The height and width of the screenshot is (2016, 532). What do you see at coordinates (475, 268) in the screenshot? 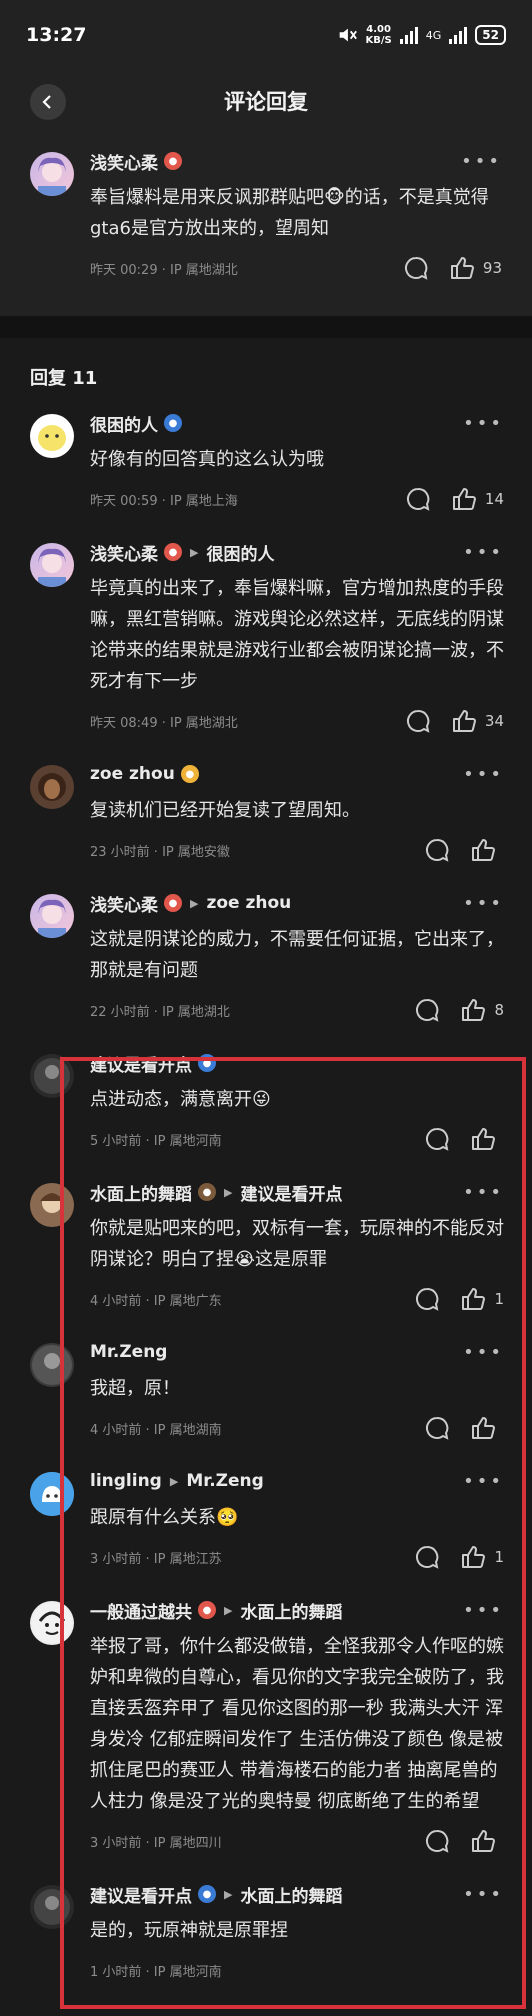
I see `like-button: 93` at bounding box center [475, 268].